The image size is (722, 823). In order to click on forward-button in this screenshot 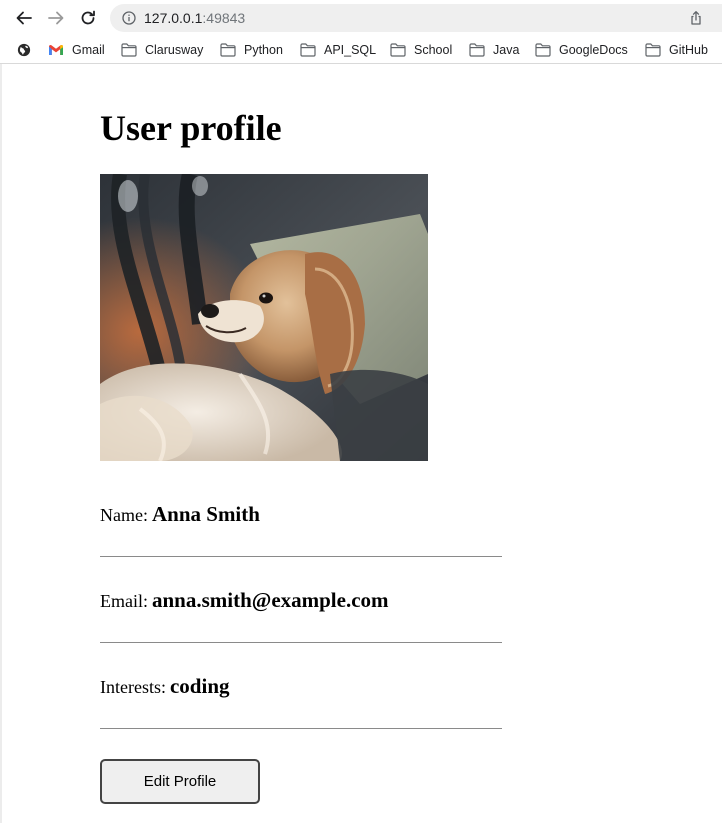, I will do `click(56, 18)`.